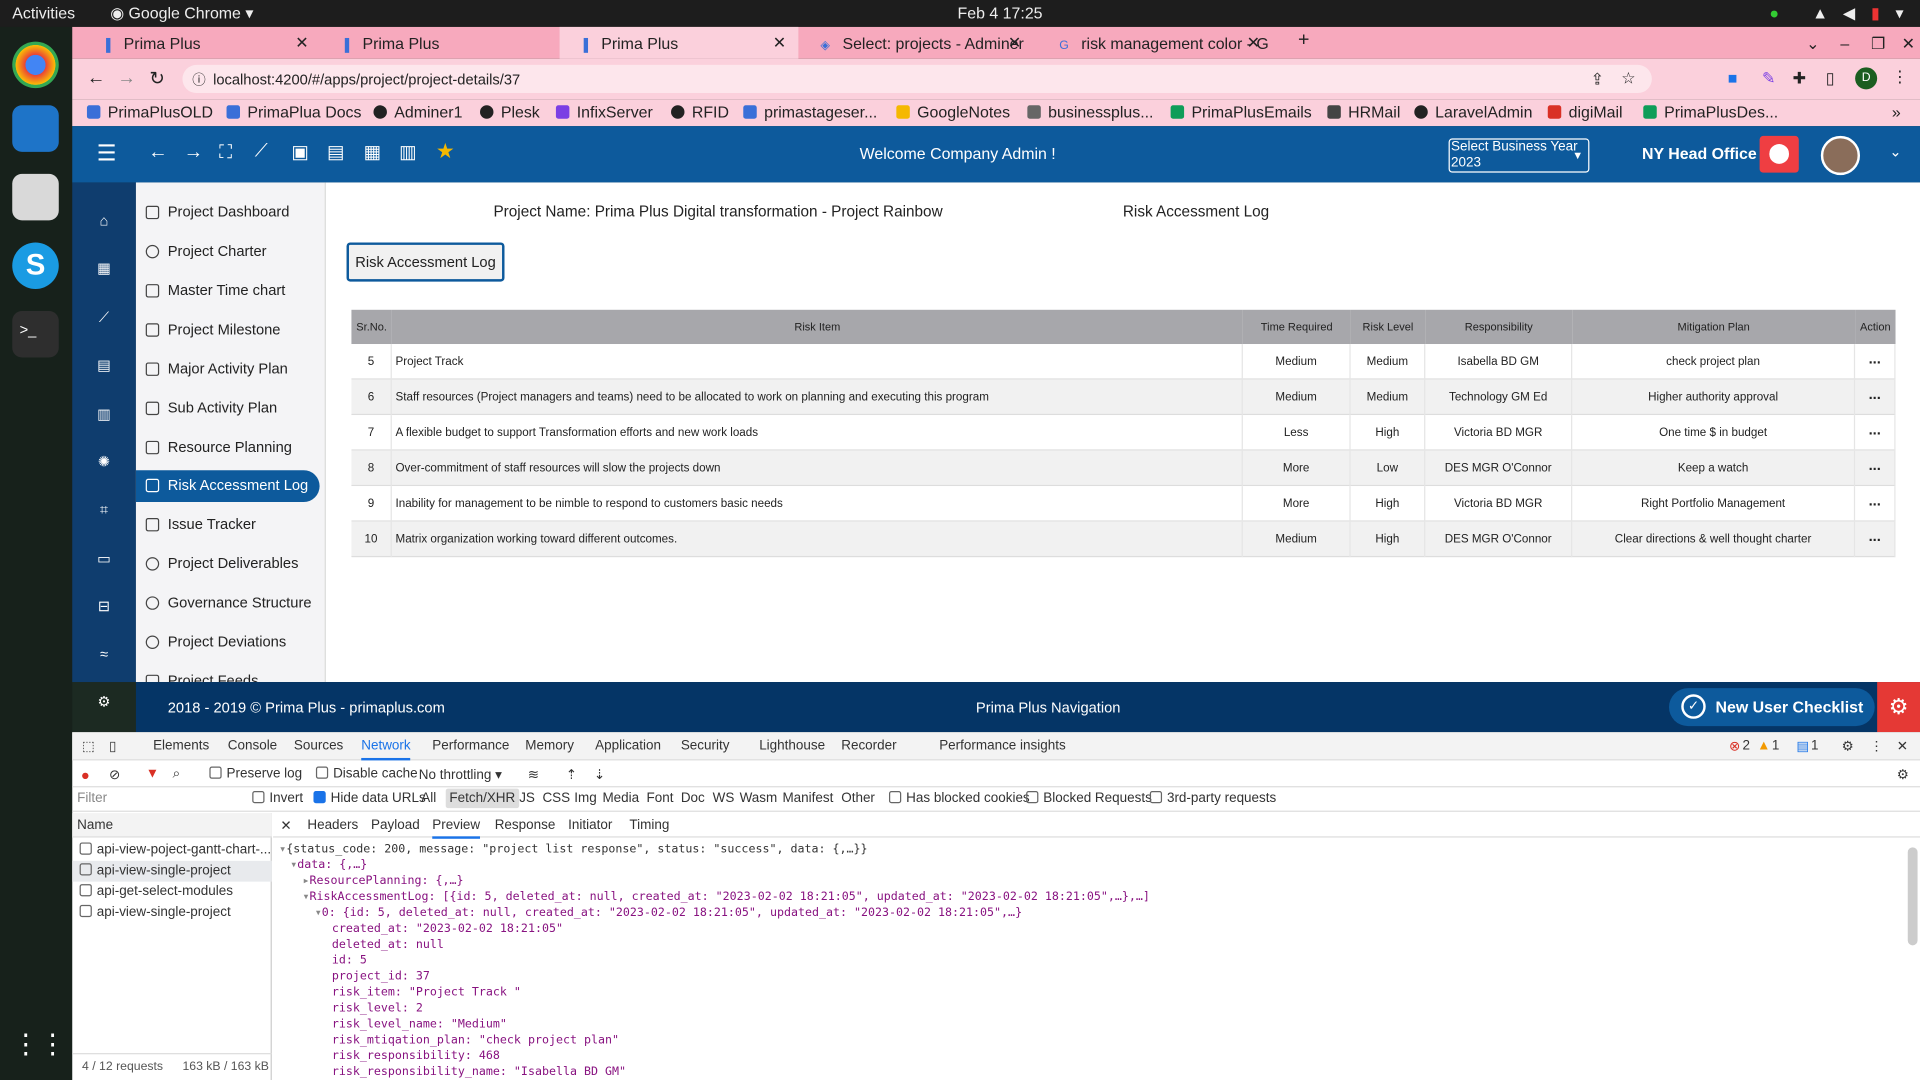 The width and height of the screenshot is (1920, 1080). Describe the element at coordinates (181, 745) in the screenshot. I see `devtools-tab: Elements` at that location.